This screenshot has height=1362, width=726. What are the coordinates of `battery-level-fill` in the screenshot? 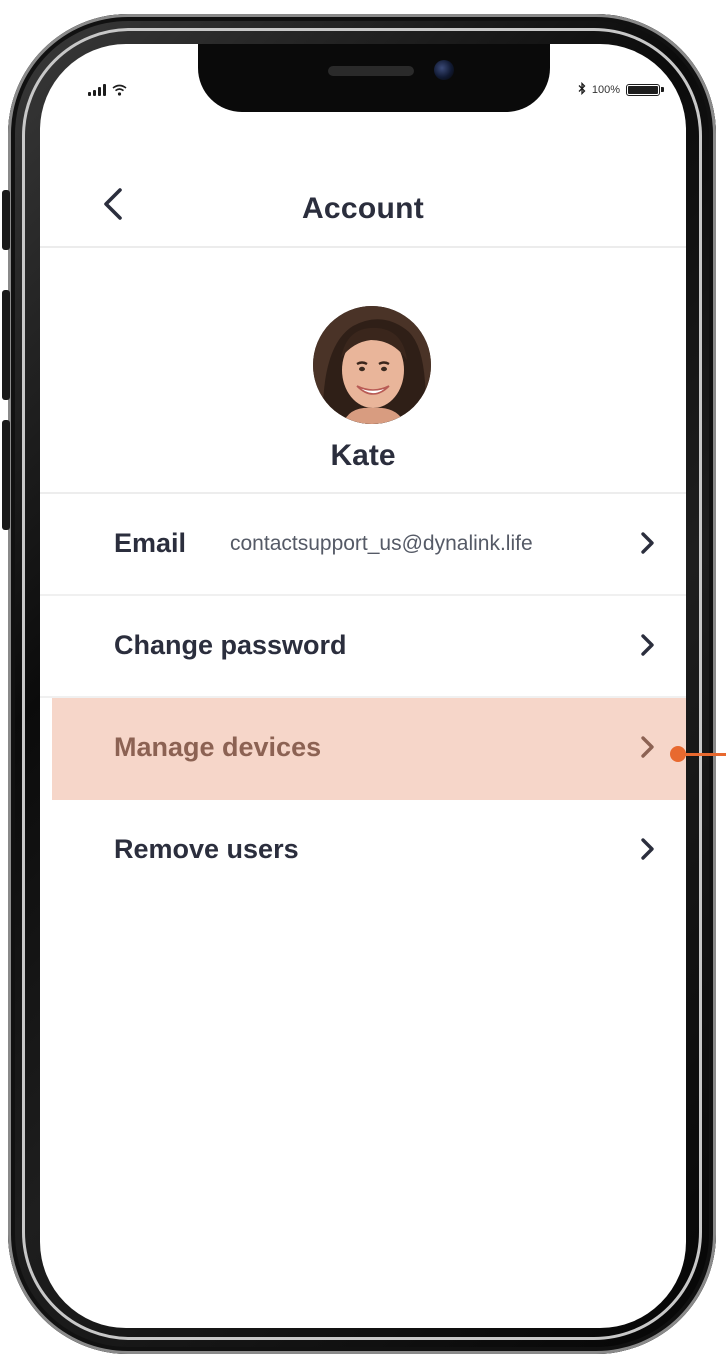 It's located at (643, 90).